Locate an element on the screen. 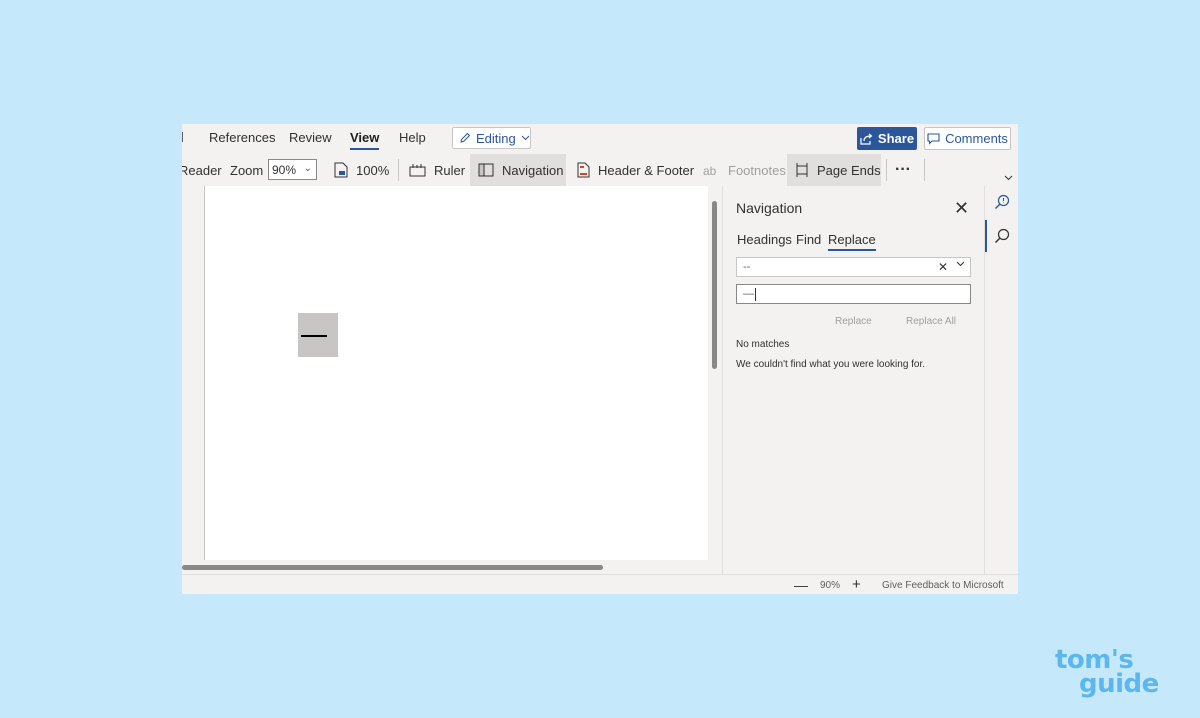 The image size is (1200, 718). zoom-label: Zoom is located at coordinates (247, 170).